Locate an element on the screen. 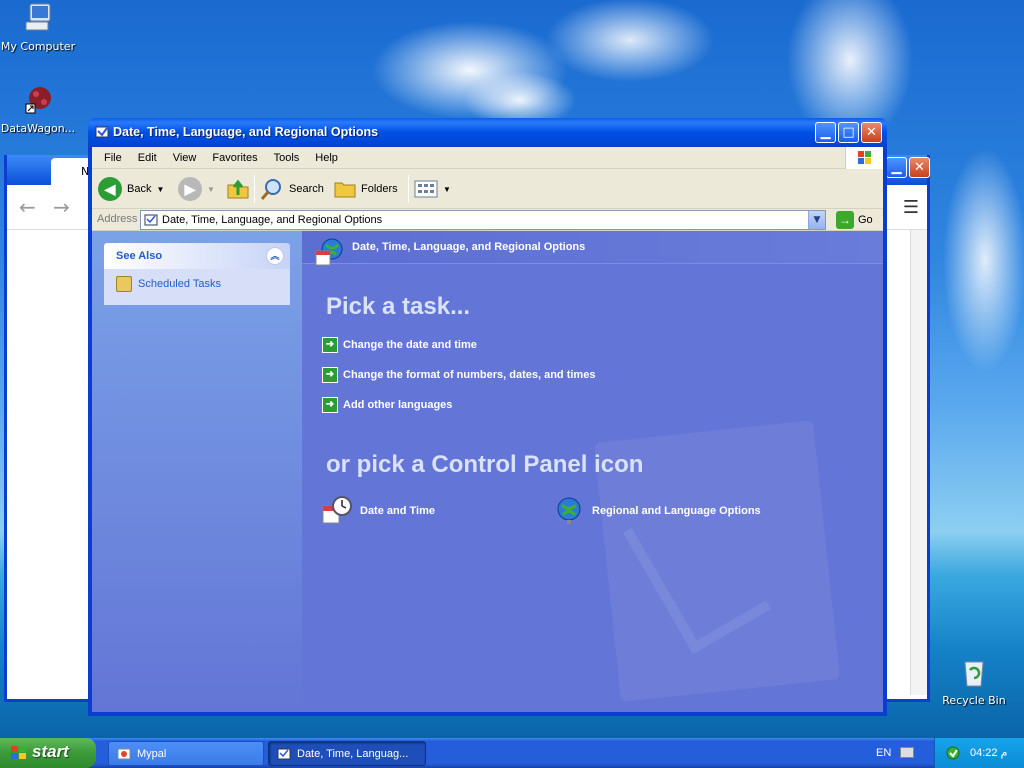  minimize-button: ▁ is located at coordinates (825, 132).